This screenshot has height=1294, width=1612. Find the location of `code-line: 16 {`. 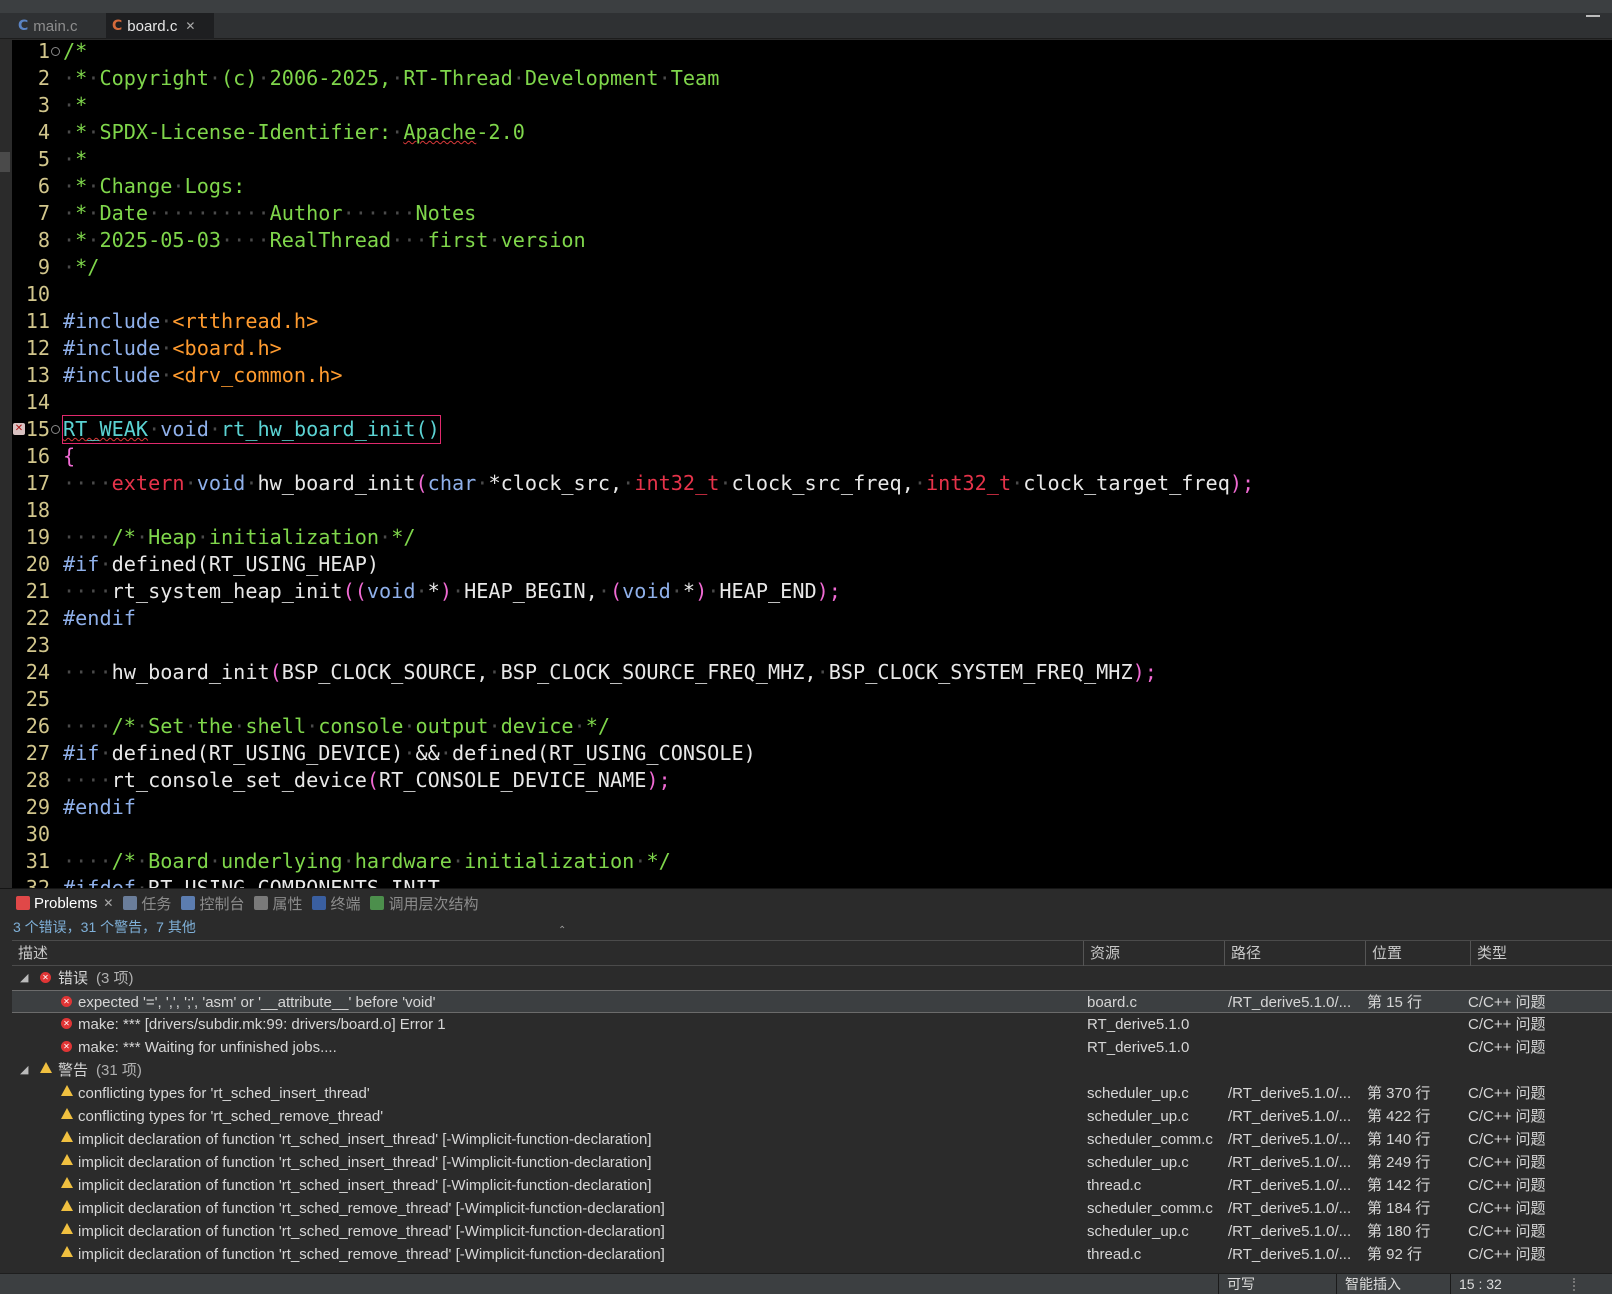

code-line: 16 { is located at coordinates (806, 456).